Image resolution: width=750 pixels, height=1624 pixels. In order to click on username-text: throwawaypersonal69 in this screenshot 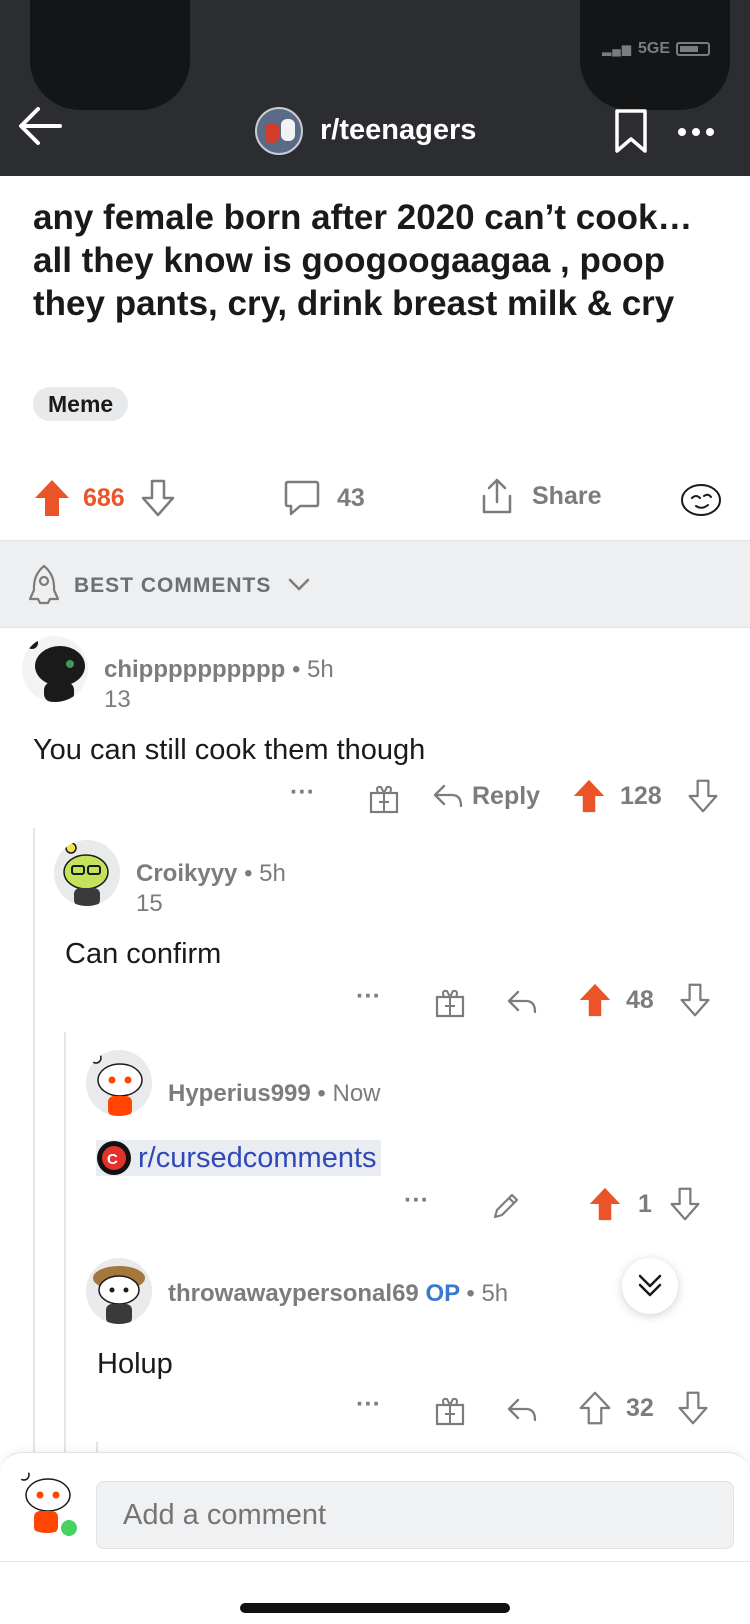, I will do `click(293, 1293)`.